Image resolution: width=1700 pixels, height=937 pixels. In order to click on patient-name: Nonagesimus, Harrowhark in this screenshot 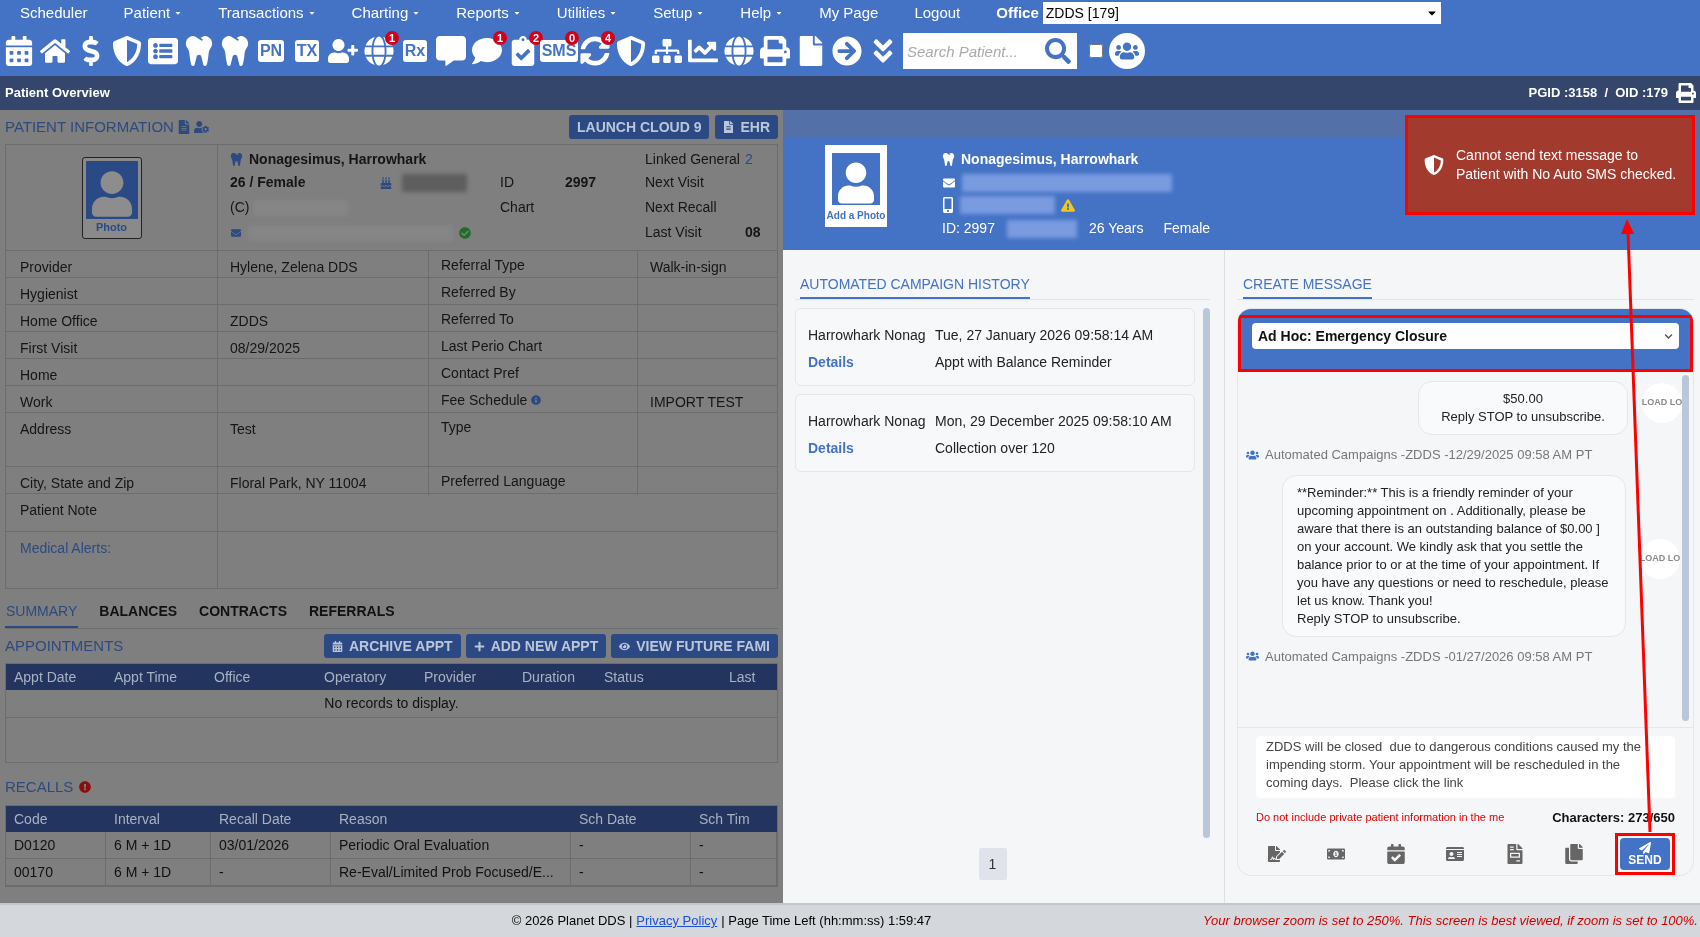, I will do `click(1050, 159)`.